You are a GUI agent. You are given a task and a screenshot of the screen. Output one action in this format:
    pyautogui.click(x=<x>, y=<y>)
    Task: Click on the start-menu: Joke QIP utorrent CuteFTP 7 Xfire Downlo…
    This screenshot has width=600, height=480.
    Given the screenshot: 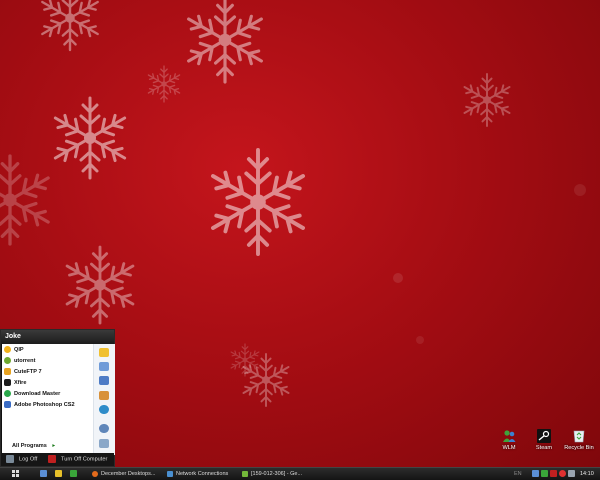 What is the action you would take?
    pyautogui.click(x=57, y=398)
    